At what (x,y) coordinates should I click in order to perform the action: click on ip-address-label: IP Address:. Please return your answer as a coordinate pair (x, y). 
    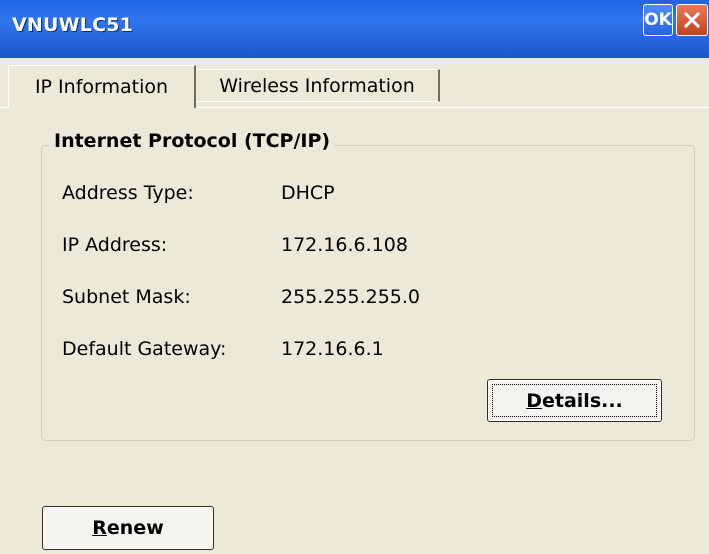
    Looking at the image, I should click on (115, 245).